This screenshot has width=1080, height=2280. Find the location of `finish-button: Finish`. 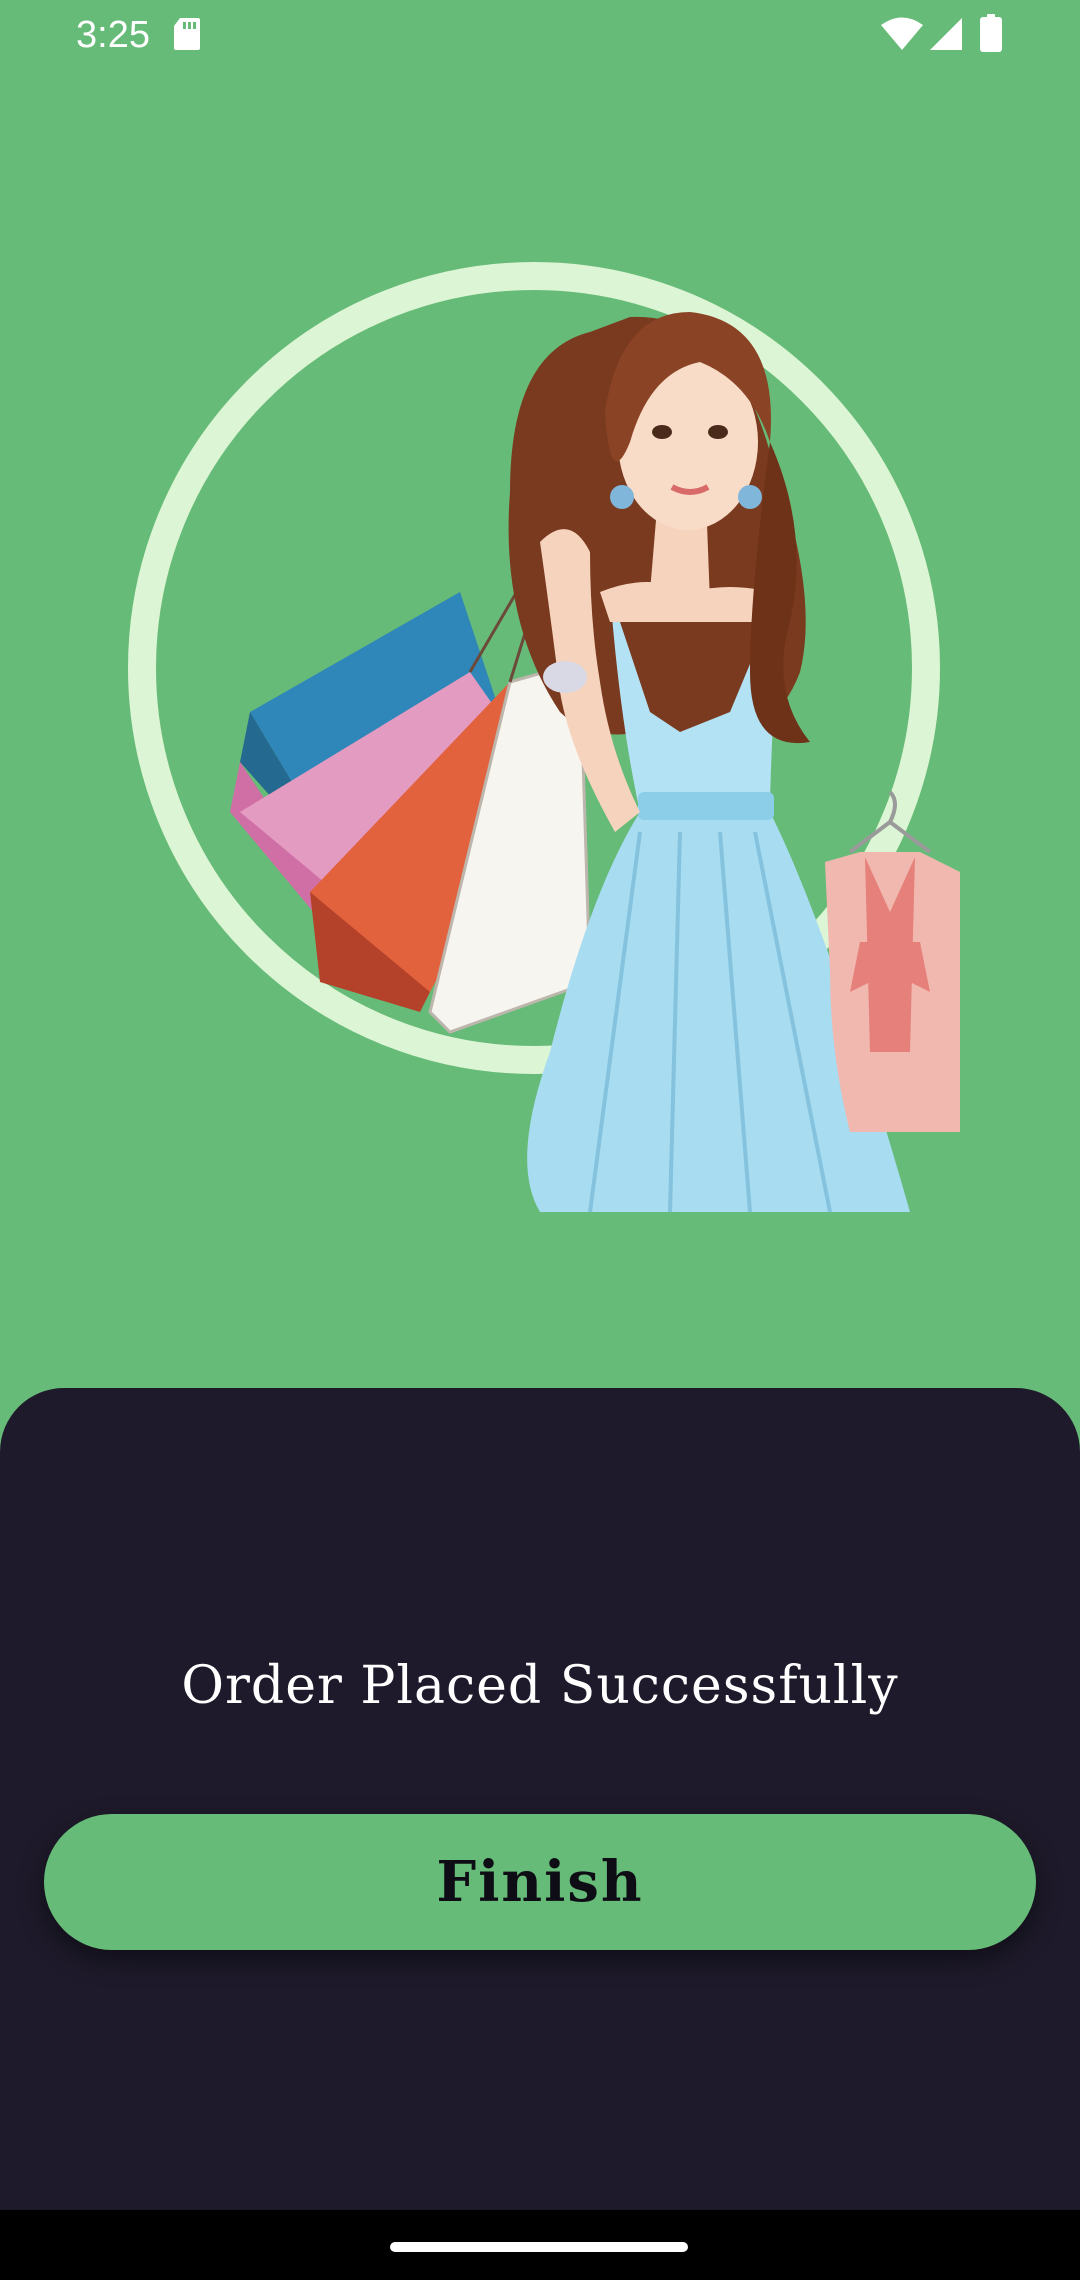

finish-button: Finish is located at coordinates (540, 1882).